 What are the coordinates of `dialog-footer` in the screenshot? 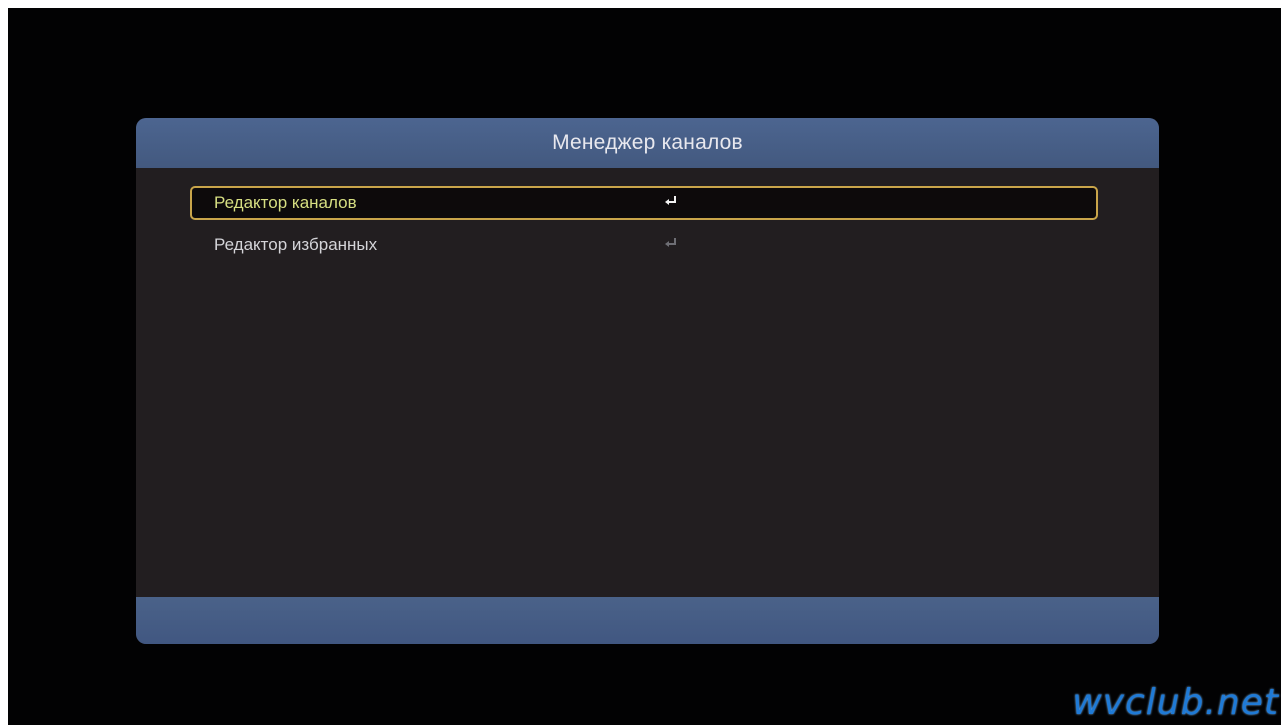 It's located at (647, 620).